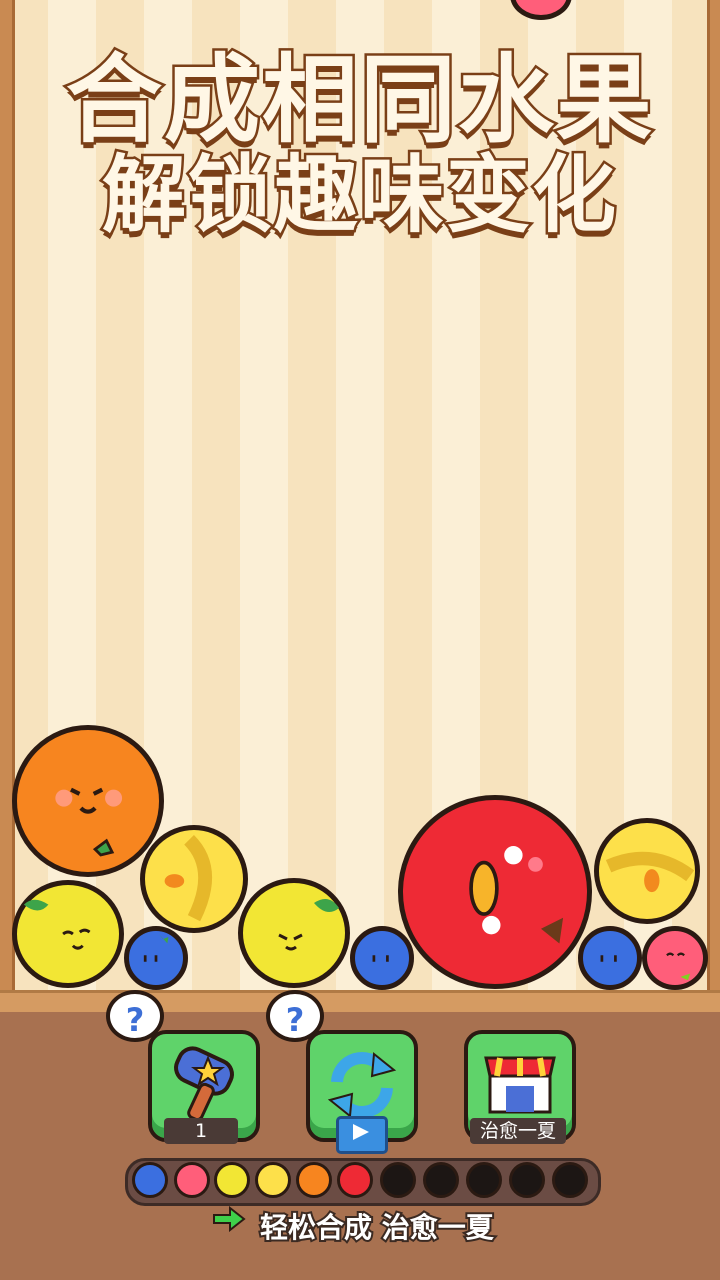 This screenshot has height=1280, width=720. What do you see at coordinates (520, 1085) in the screenshot?
I see `shop-awning-icon` at bounding box center [520, 1085].